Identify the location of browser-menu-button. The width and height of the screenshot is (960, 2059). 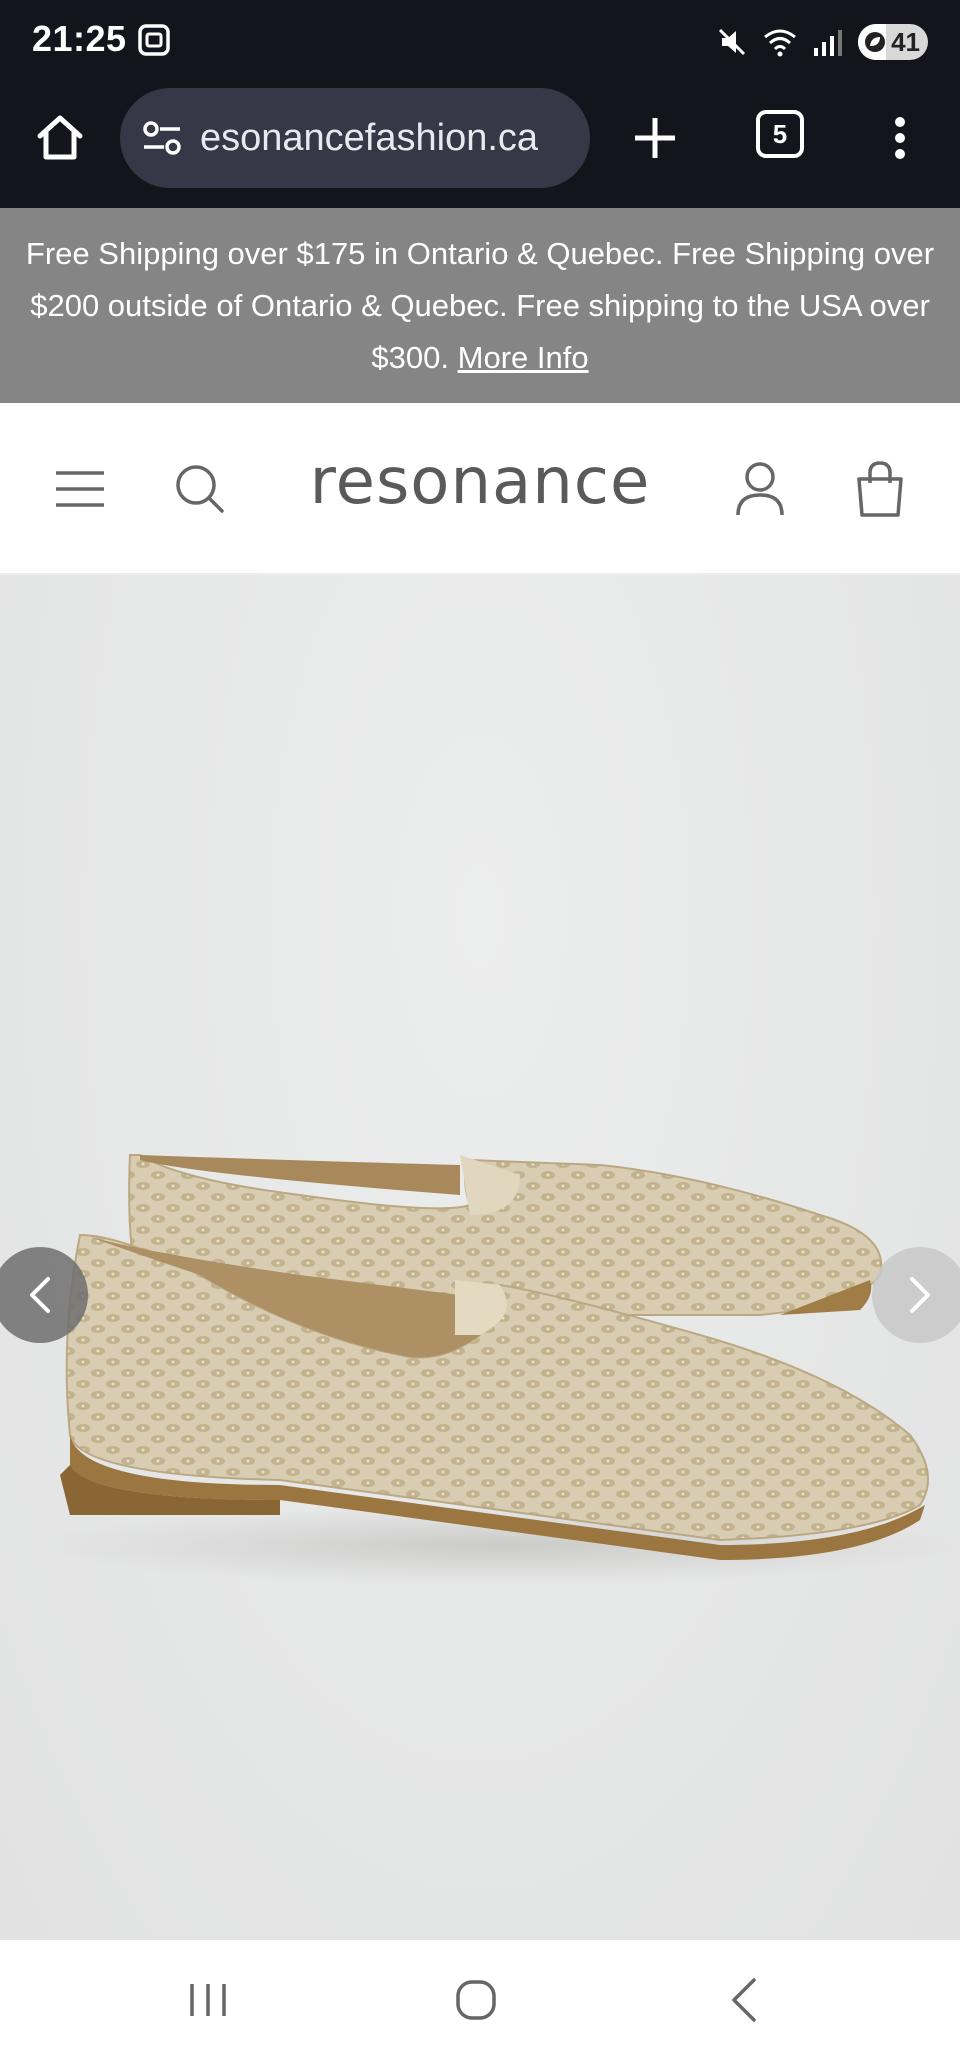
(900, 138).